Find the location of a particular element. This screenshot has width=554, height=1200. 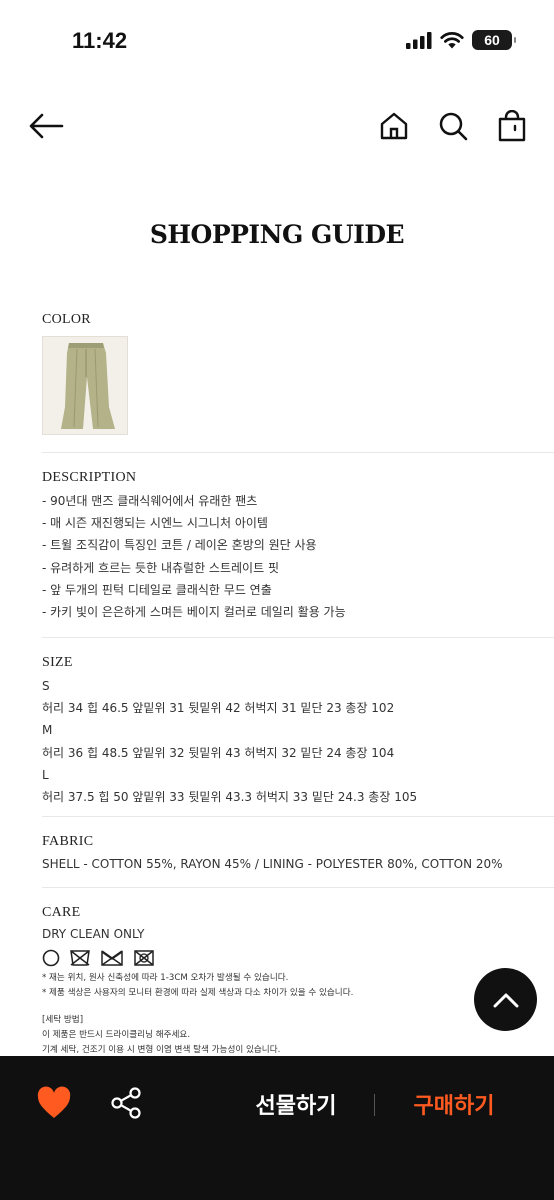

status-icons: 60 is located at coordinates (461, 40).